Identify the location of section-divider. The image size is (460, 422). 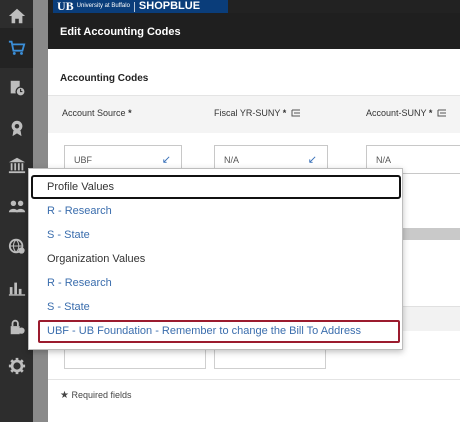
(430, 234).